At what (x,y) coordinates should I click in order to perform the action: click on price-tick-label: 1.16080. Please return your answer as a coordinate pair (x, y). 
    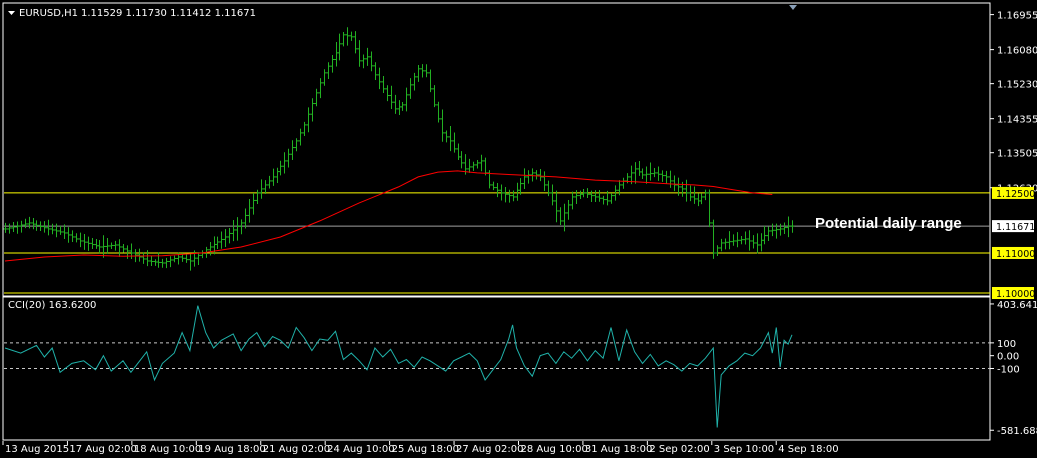
    Looking at the image, I should click on (1017, 51).